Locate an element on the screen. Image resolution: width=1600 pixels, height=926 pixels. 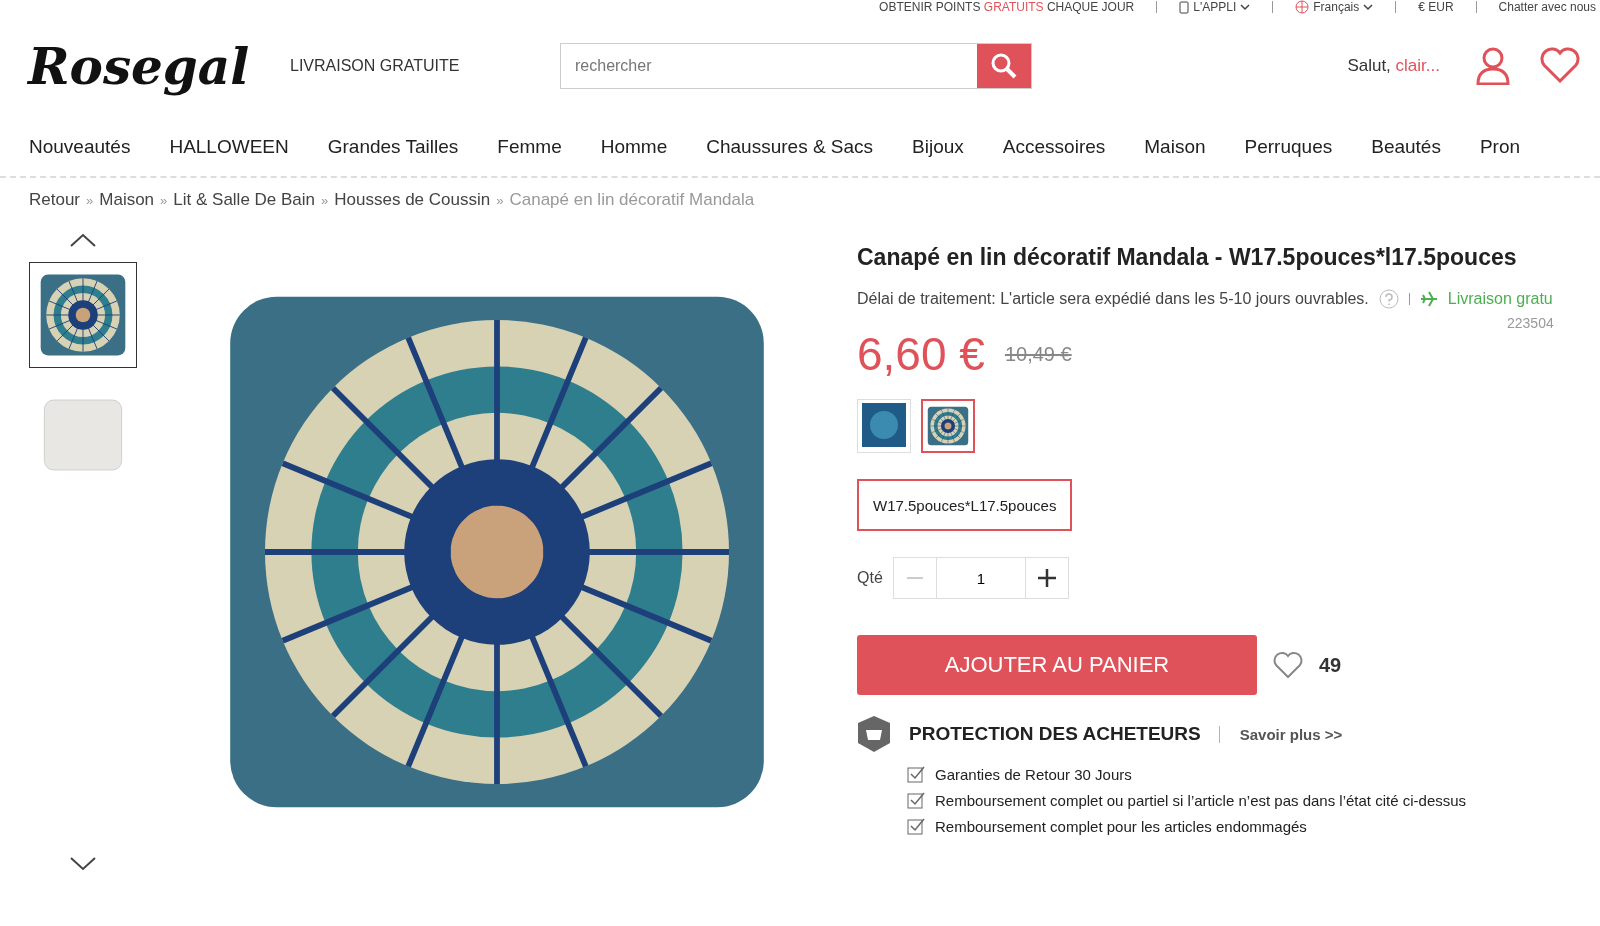
processing-time: Délai de traitement: L'article sera expédié dans les 5-10 jours ouvrables. is located at coordinates (1113, 299).